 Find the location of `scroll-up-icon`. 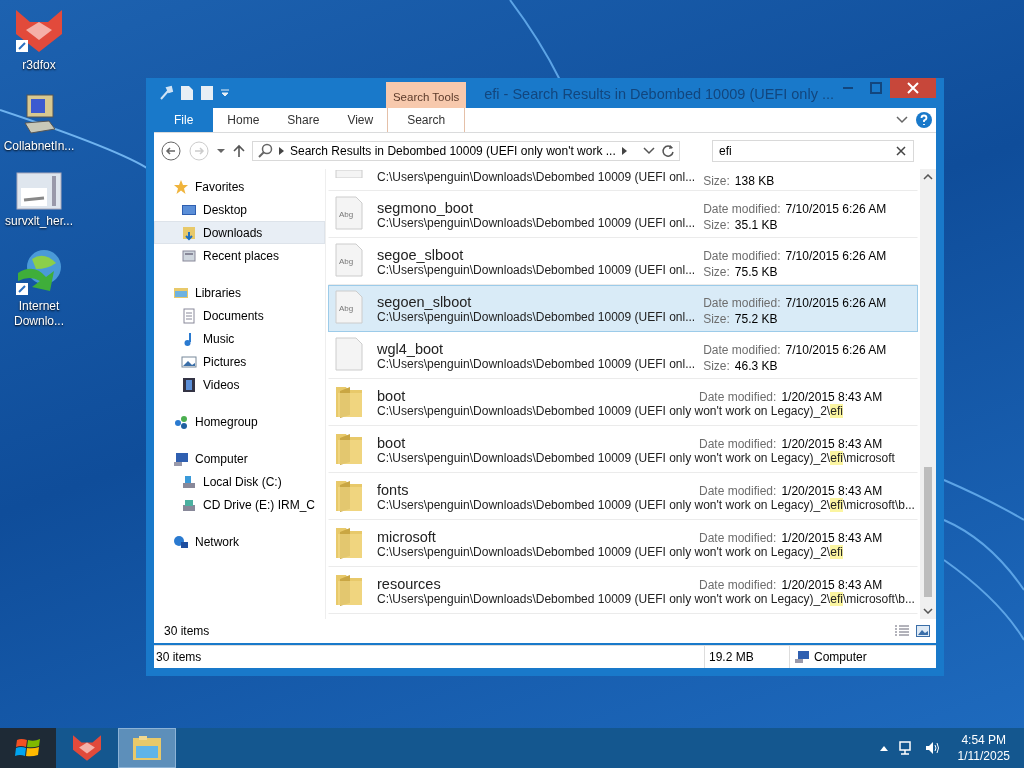

scroll-up-icon is located at coordinates (928, 177).